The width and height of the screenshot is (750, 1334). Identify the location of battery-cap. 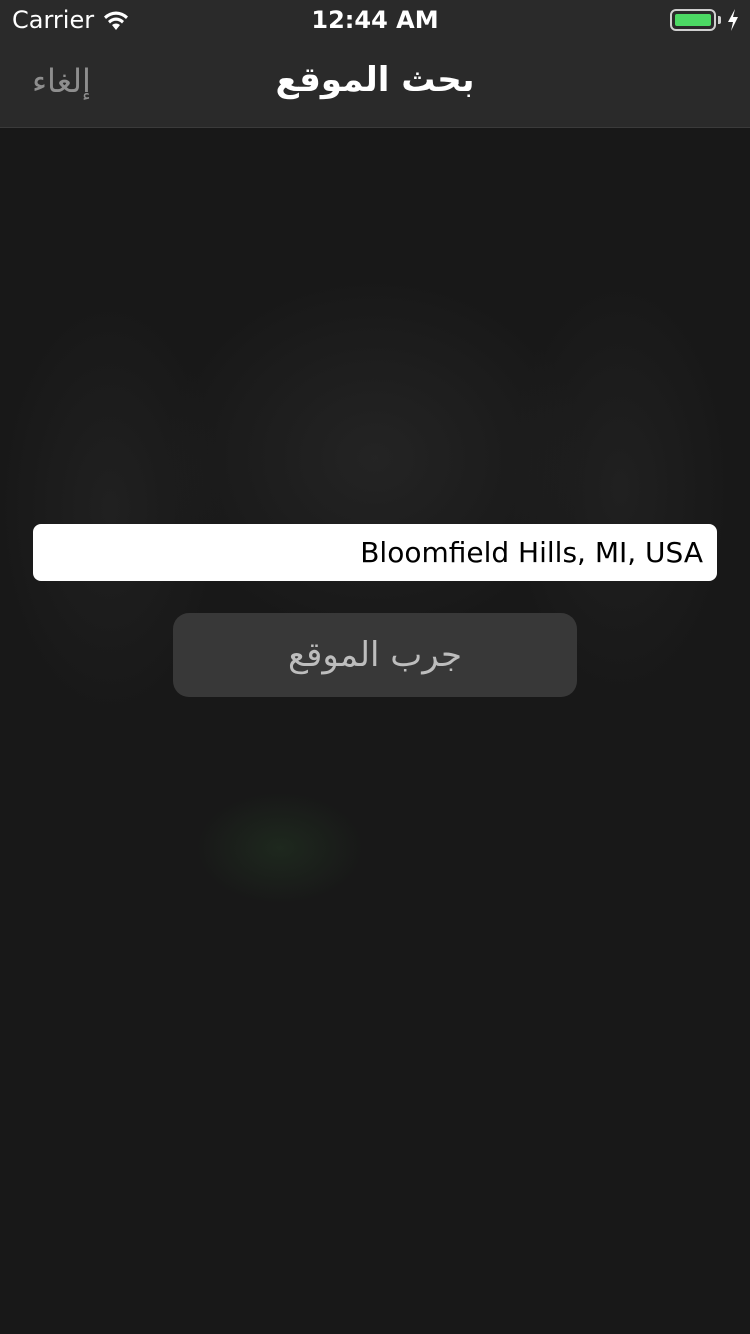
(719, 20).